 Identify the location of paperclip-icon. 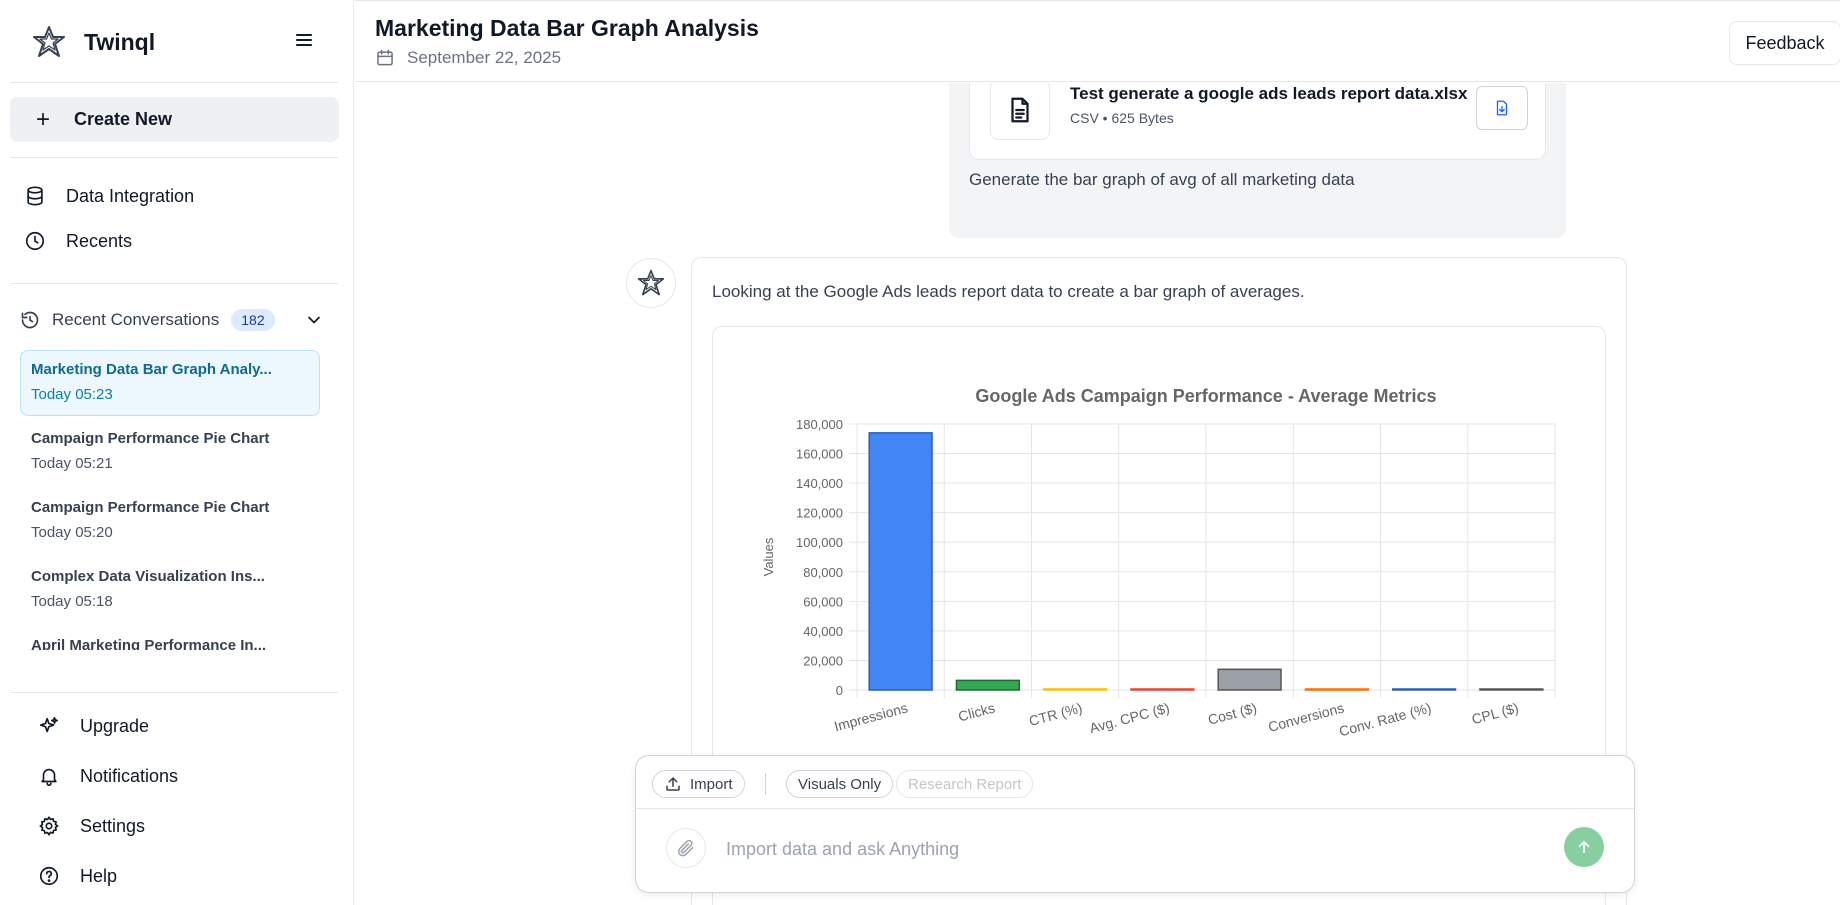
(685, 848).